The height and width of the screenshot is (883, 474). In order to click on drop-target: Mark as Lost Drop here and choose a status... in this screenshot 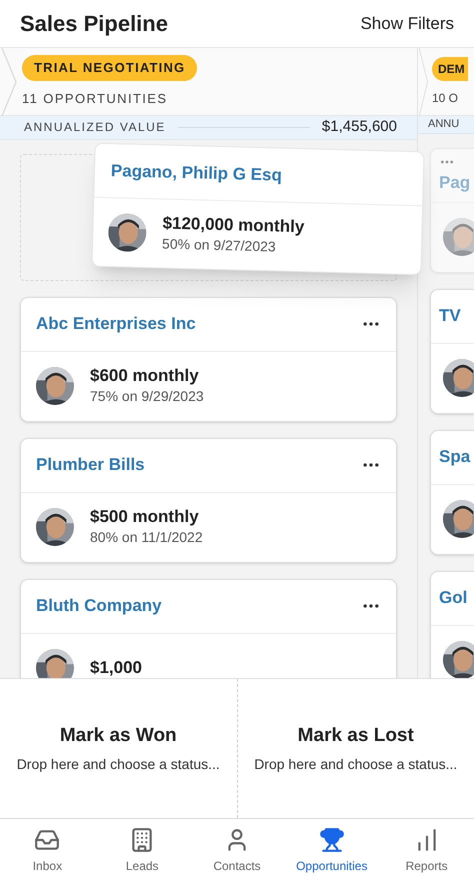, I will do `click(356, 748)`.